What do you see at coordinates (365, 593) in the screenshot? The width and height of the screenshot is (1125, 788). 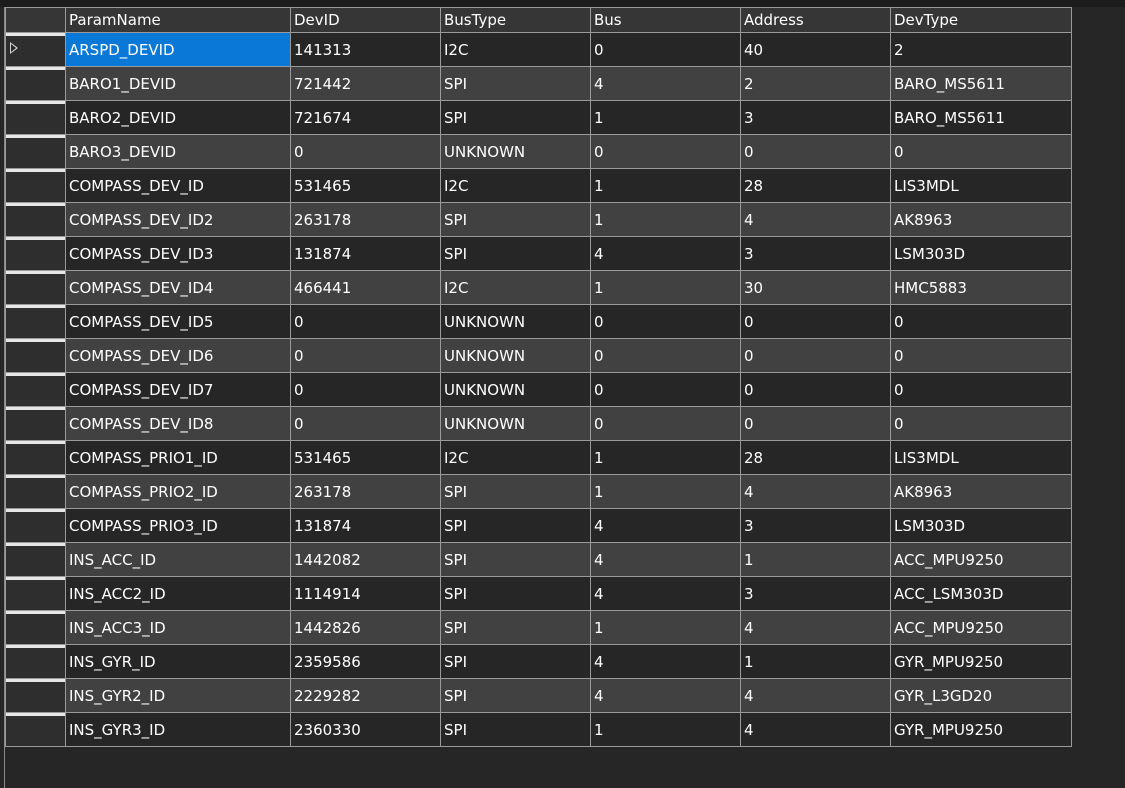 I see `cell-devid: 1114914` at bounding box center [365, 593].